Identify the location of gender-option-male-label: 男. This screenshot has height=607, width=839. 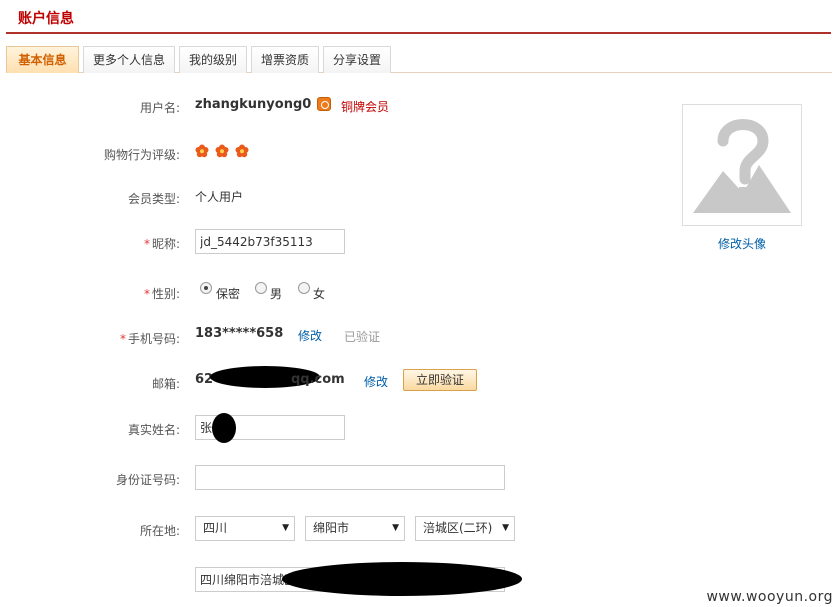
(276, 294).